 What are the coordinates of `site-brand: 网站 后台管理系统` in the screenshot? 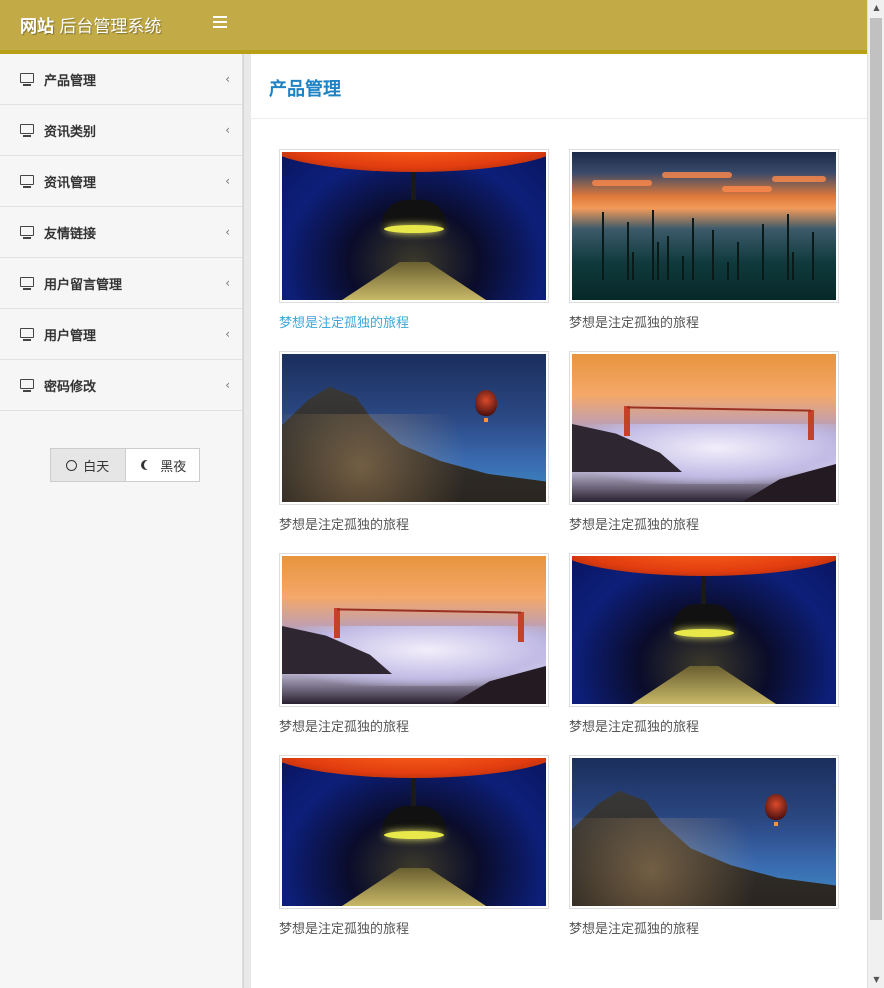 It's located at (90, 24).